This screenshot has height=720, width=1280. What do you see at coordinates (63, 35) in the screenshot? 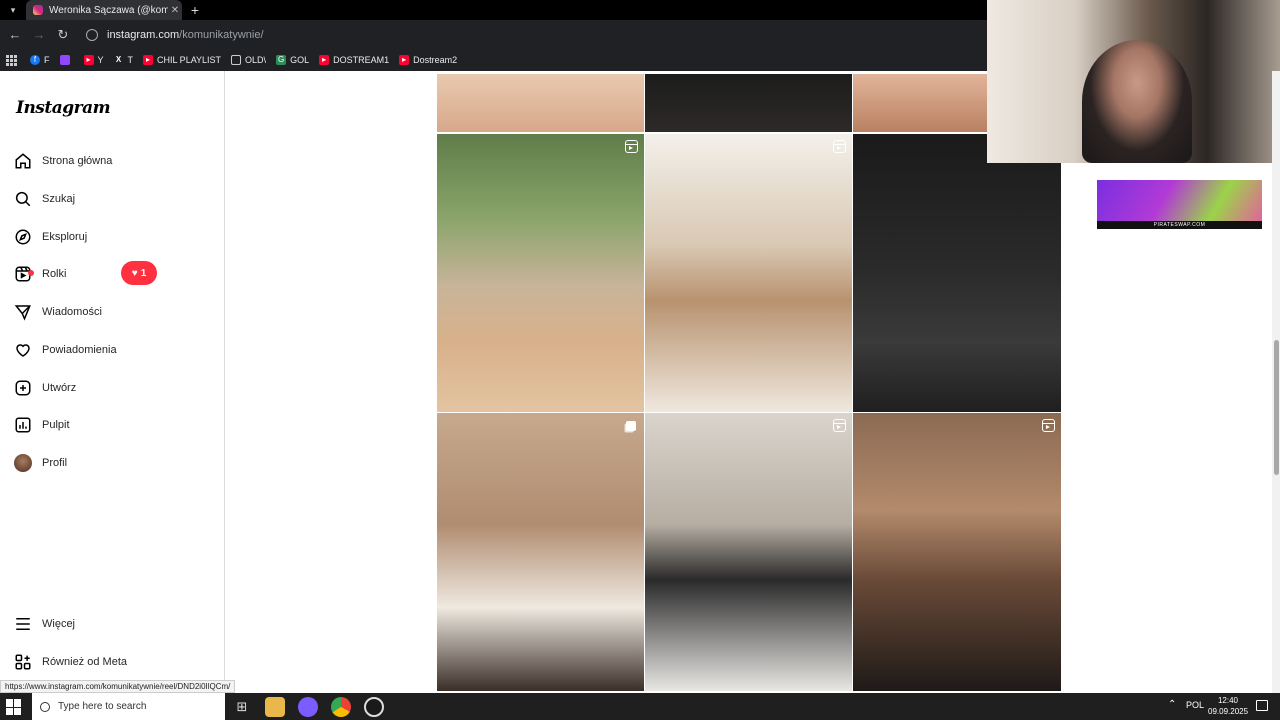
I see `reload-icon: ↻` at bounding box center [63, 35].